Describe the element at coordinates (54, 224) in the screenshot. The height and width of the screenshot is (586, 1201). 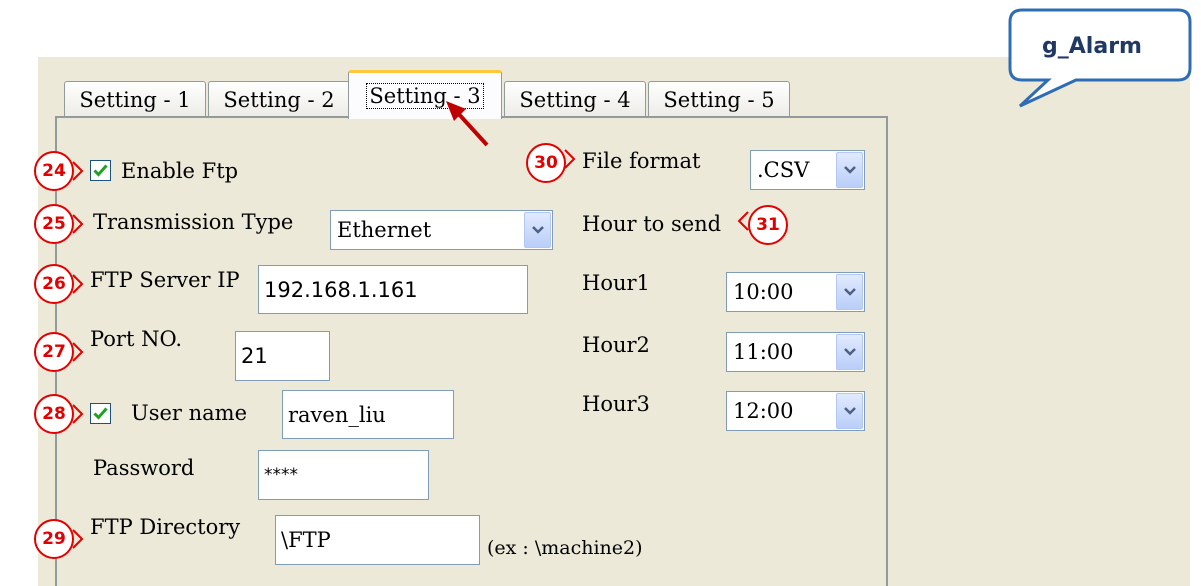
I see `callout-25: 25` at that location.